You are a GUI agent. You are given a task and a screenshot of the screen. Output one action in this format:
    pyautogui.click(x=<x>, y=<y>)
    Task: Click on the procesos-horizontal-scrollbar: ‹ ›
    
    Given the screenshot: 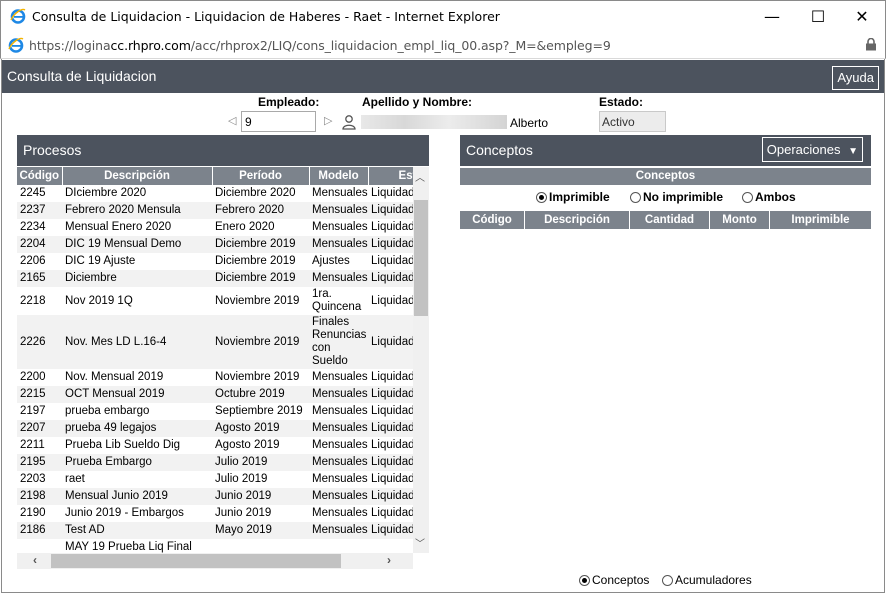 What is the action you would take?
    pyautogui.click(x=215, y=561)
    